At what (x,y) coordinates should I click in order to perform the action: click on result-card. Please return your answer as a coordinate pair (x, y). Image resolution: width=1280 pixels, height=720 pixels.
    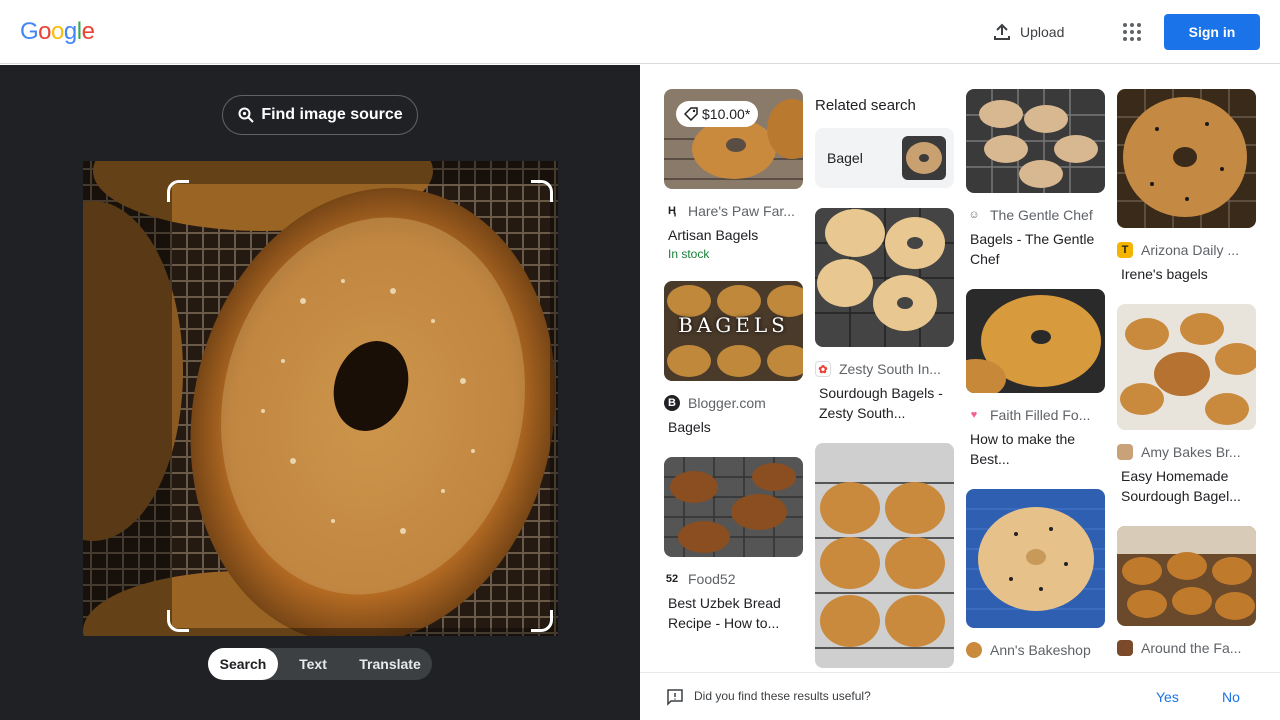
    Looking at the image, I should click on (884, 555).